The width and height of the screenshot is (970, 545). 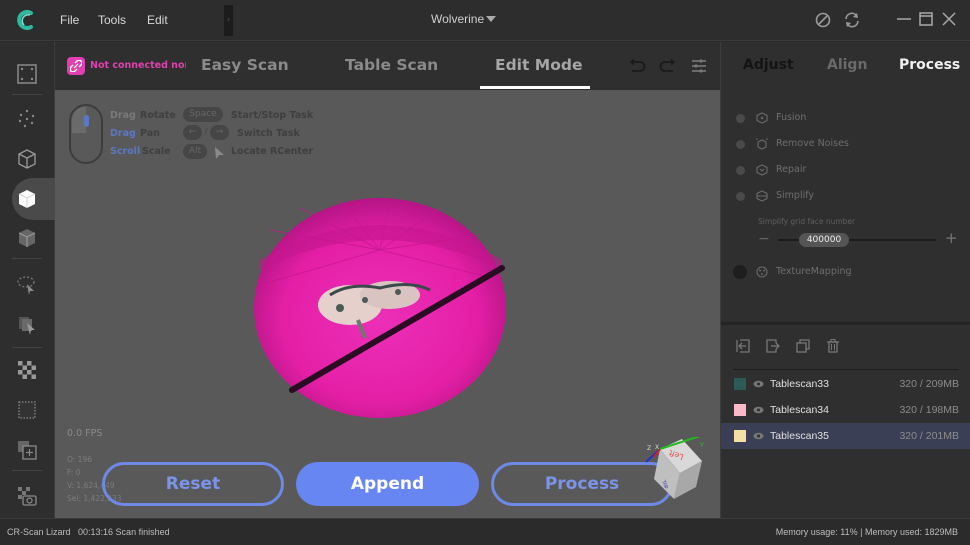 What do you see at coordinates (823, 20) in the screenshot?
I see `screenshot-icon` at bounding box center [823, 20].